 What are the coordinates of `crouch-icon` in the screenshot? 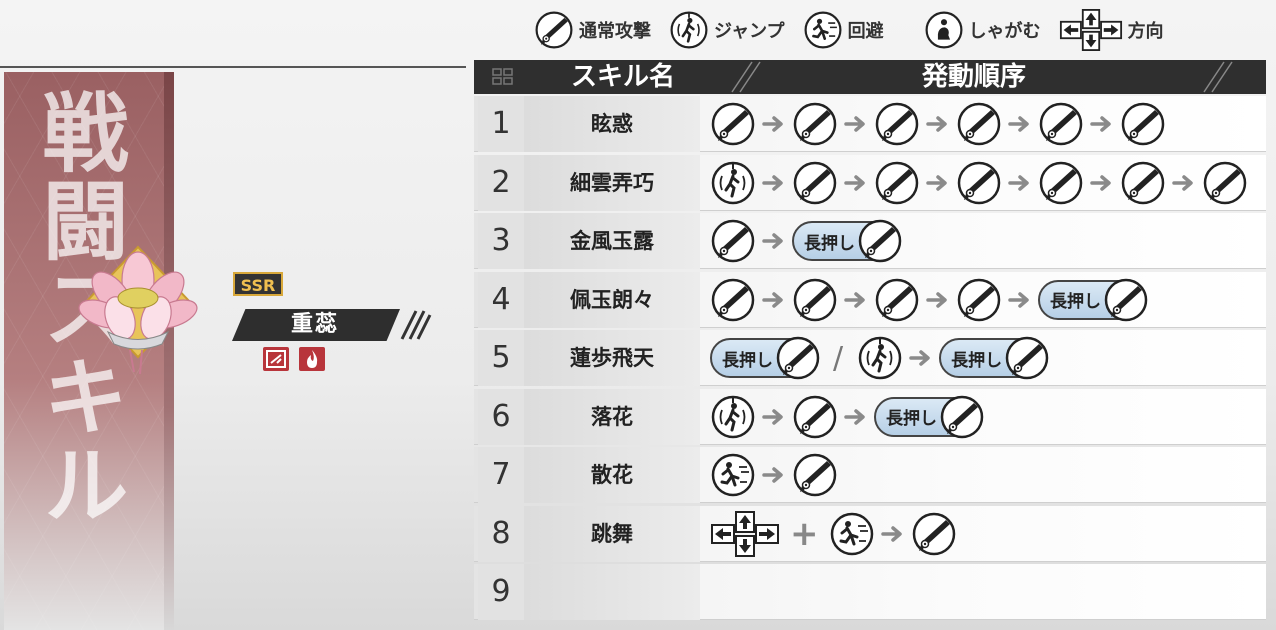 It's located at (944, 30).